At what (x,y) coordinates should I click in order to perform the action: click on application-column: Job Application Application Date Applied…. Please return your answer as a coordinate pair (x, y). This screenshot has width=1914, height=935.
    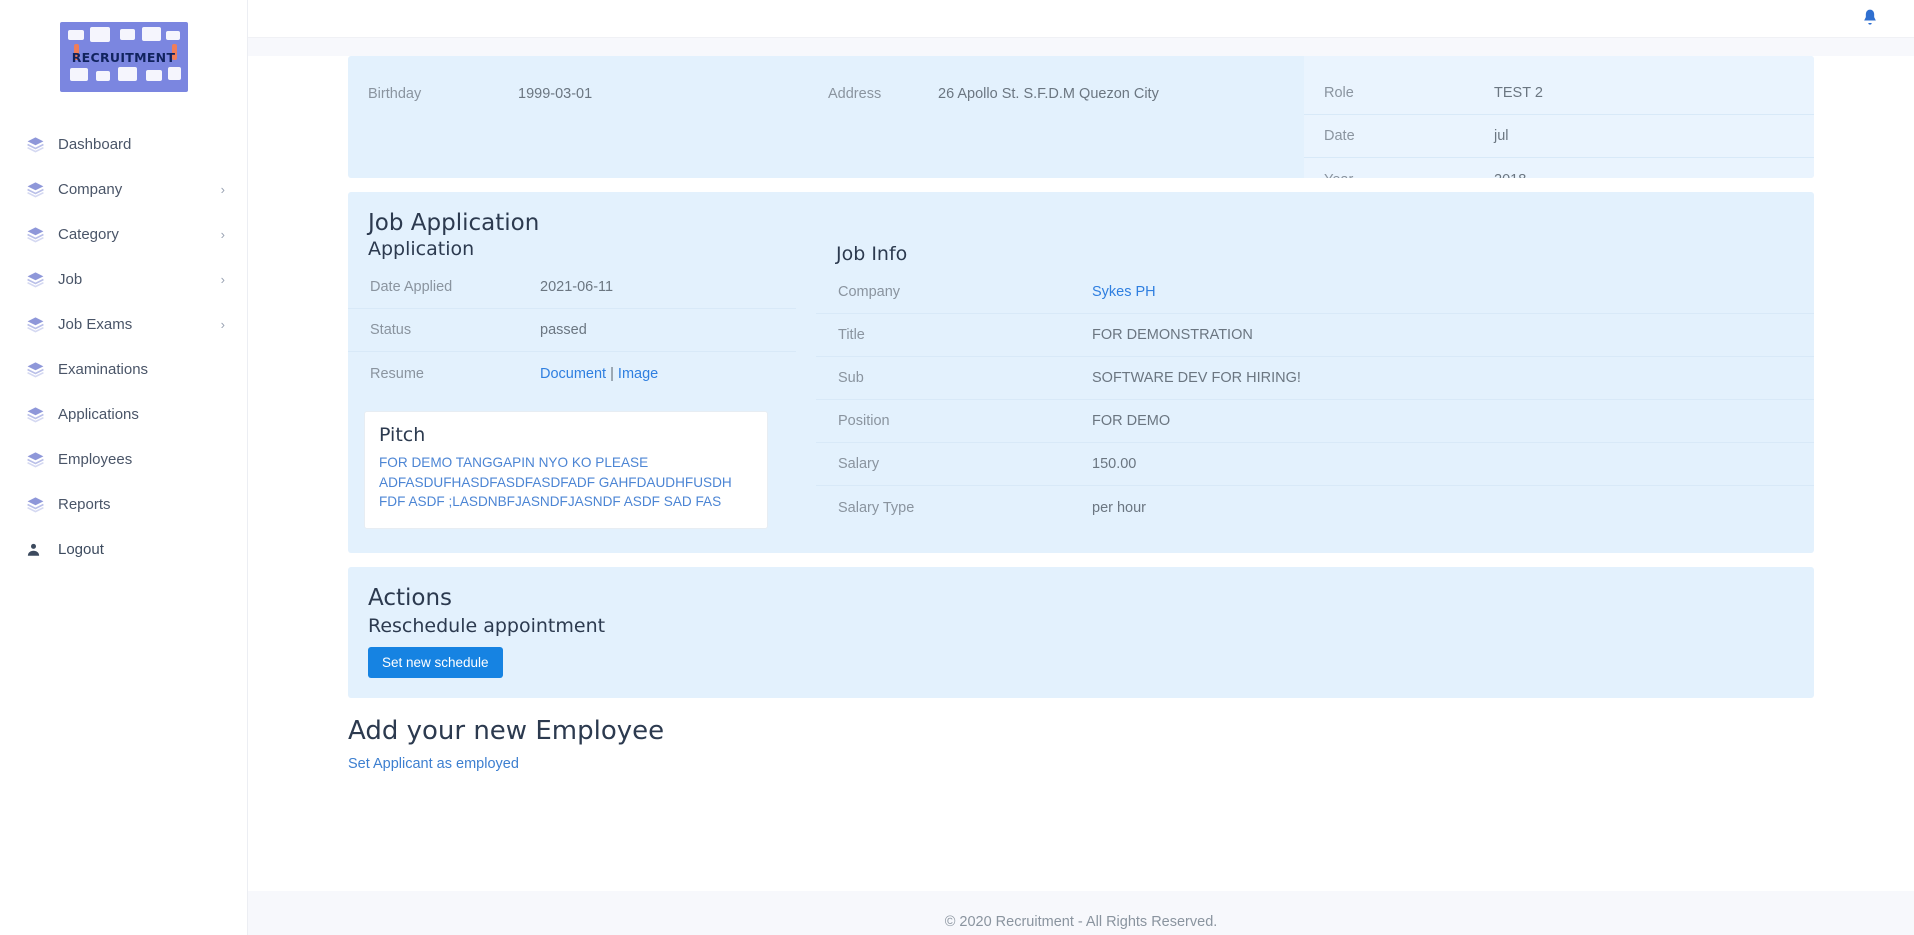
    Looking at the image, I should click on (572, 370).